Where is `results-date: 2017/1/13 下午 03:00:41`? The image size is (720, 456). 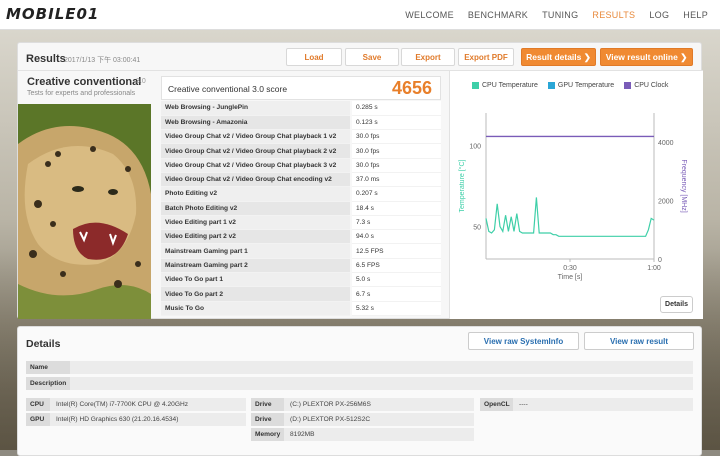 results-date: 2017/1/13 下午 03:00:41 is located at coordinates (102, 60).